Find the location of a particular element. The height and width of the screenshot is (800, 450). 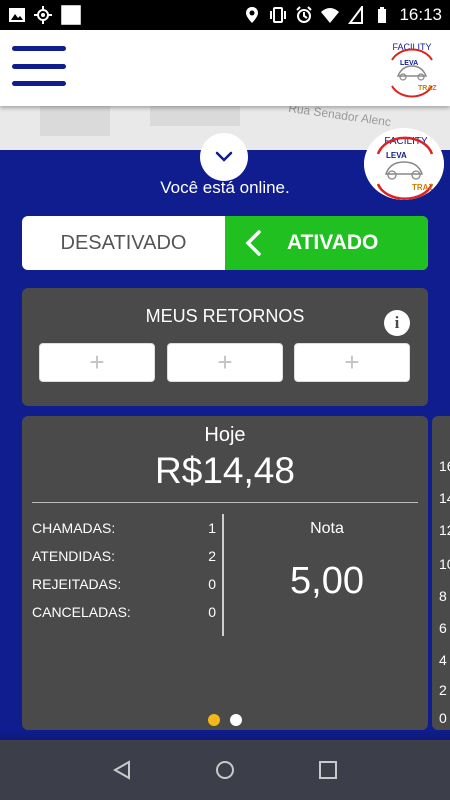

app-header: FACILITY LEVA TRAZ is located at coordinates (225, 68).